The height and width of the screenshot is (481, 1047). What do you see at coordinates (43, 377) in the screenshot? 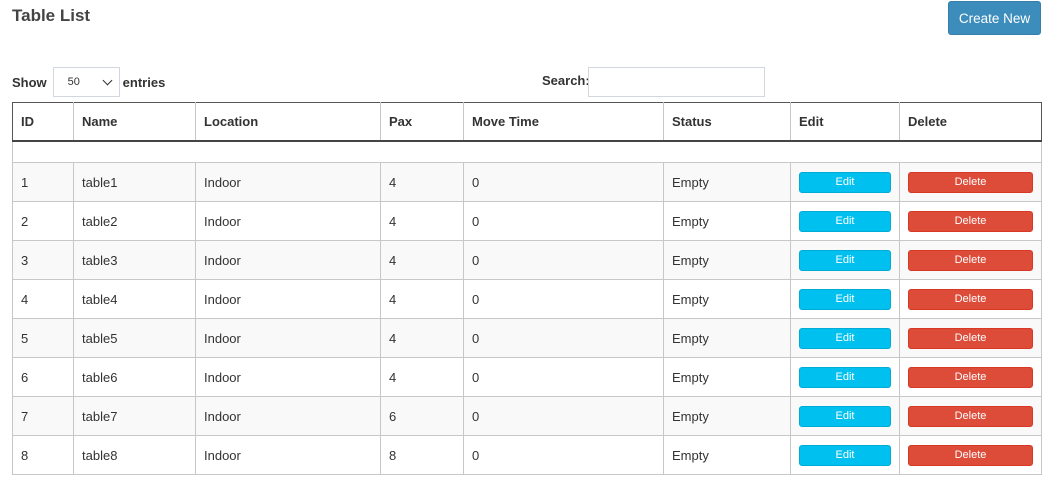
I see `cell-id: 6` at bounding box center [43, 377].